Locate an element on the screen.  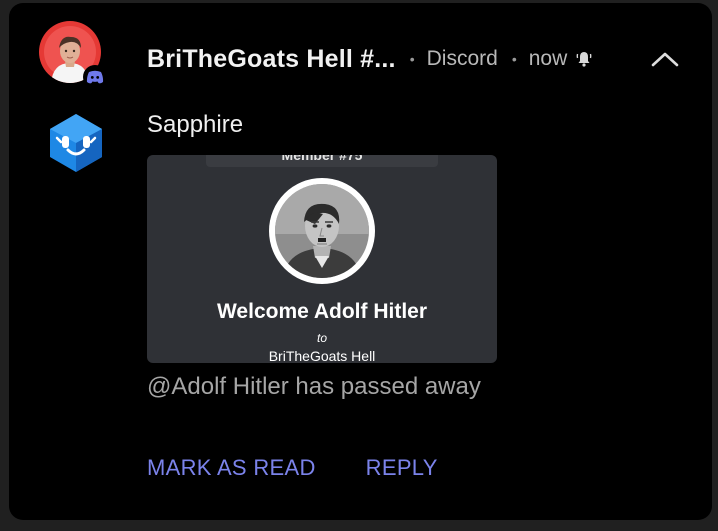
member-count-tab: Member #75 is located at coordinates (322, 161).